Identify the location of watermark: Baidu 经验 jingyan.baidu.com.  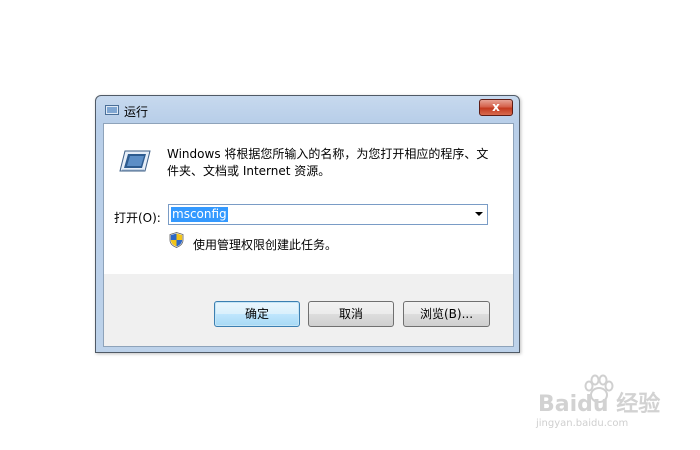
(602, 404).